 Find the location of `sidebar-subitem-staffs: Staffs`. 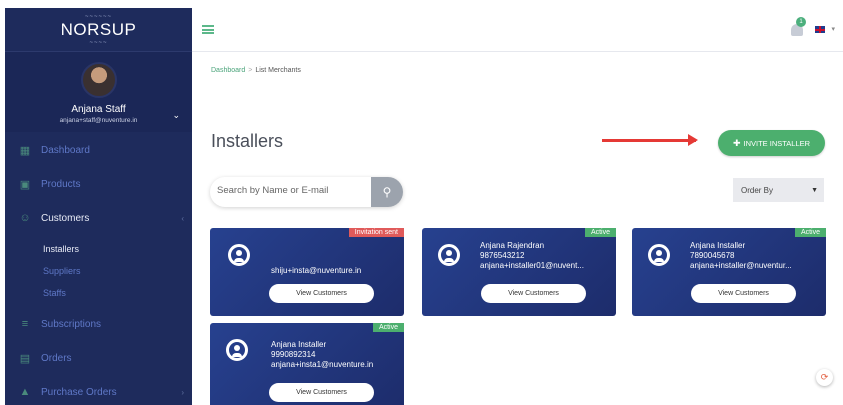

sidebar-subitem-staffs: Staffs is located at coordinates (54, 293).